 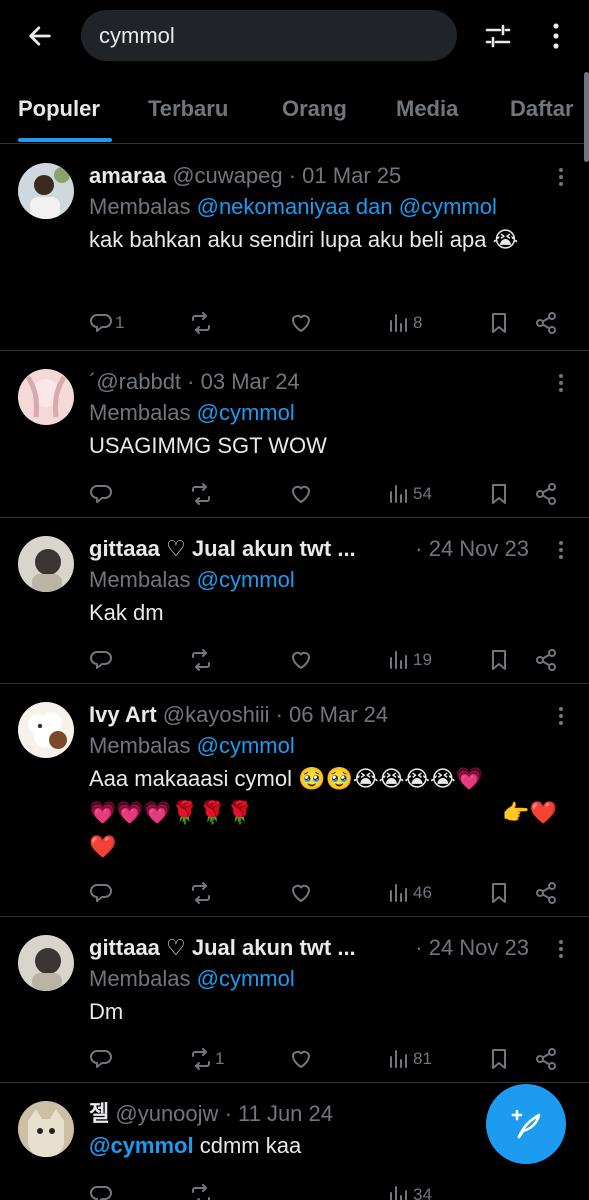 What do you see at coordinates (65, 140) in the screenshot?
I see `active-tab-indicator` at bounding box center [65, 140].